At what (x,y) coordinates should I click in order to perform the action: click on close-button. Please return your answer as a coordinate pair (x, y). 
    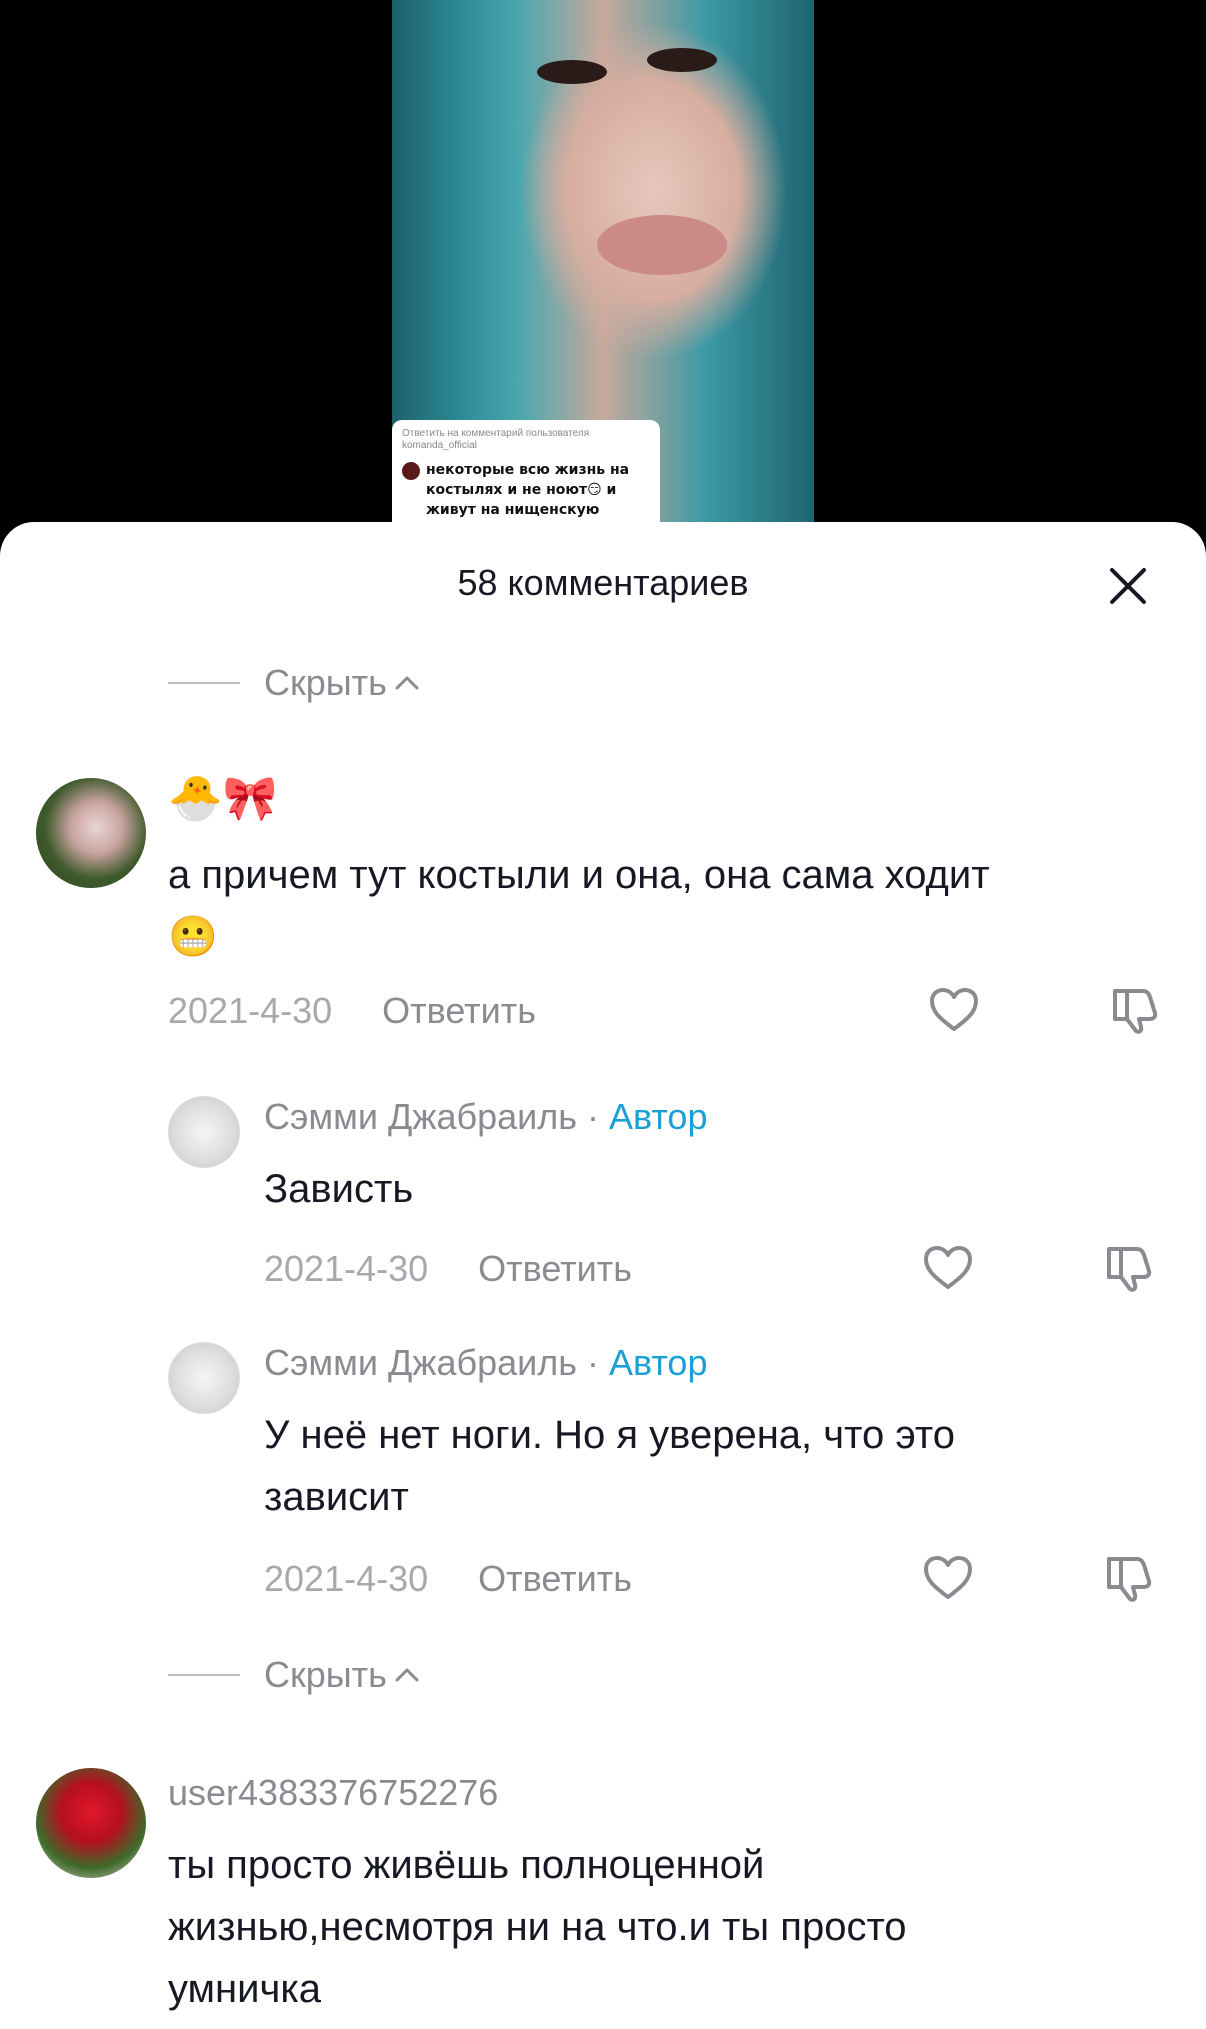
    Looking at the image, I should click on (1128, 586).